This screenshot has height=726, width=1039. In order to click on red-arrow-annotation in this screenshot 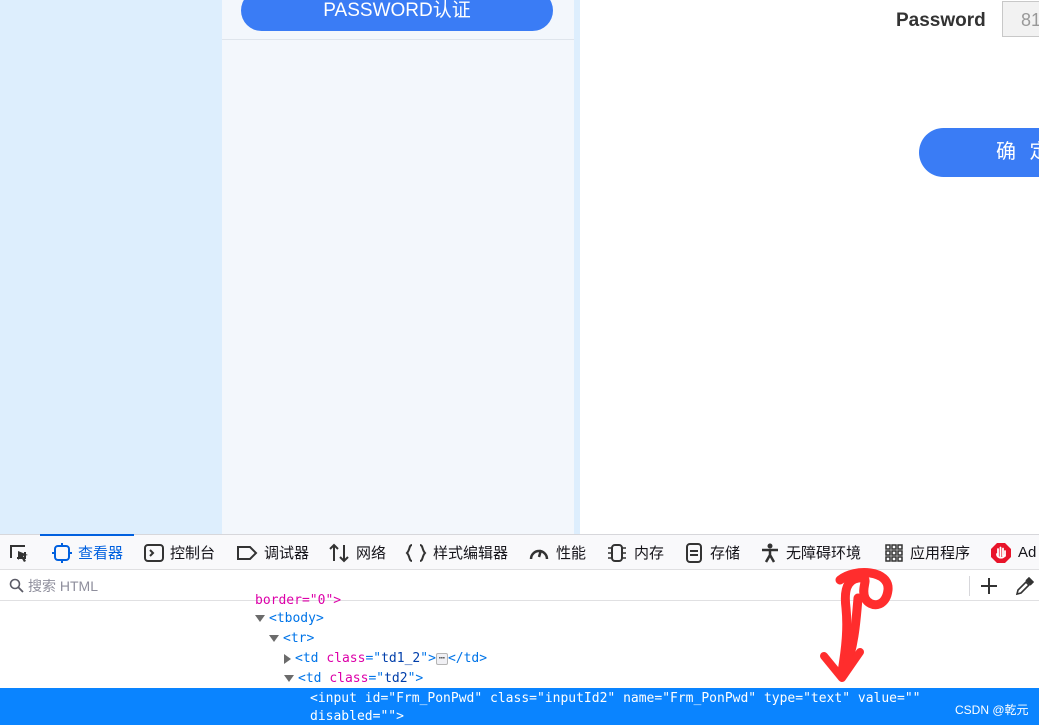, I will do `click(856, 625)`.